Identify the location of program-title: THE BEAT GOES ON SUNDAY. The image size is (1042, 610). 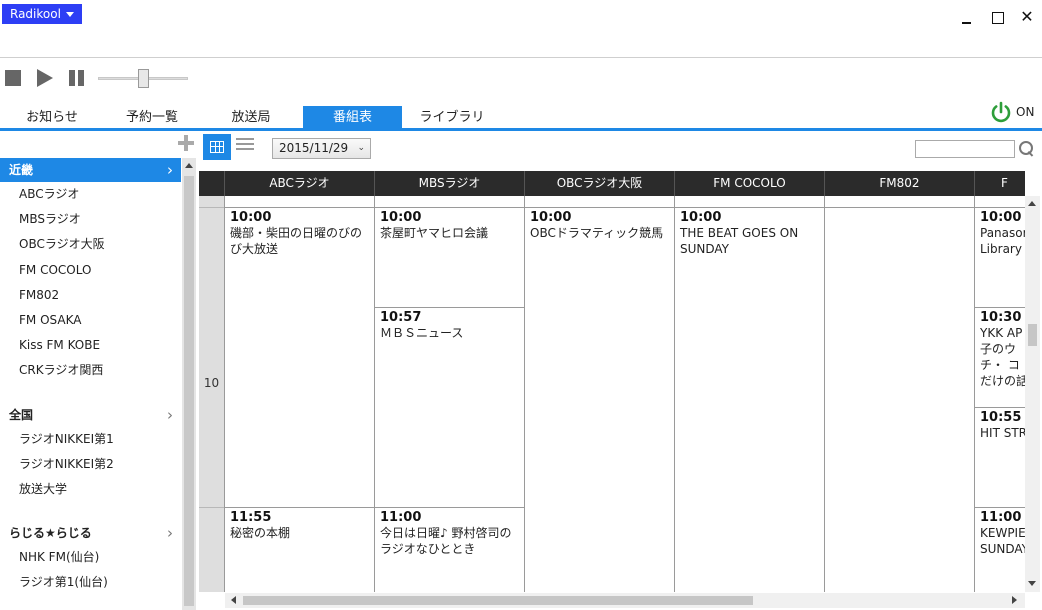
(739, 241).